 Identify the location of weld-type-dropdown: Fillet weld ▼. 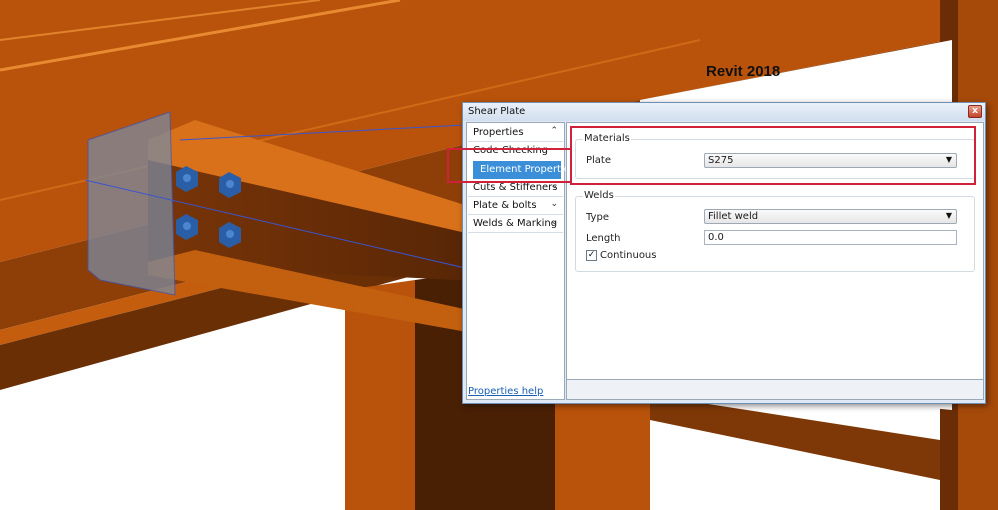
(830, 216).